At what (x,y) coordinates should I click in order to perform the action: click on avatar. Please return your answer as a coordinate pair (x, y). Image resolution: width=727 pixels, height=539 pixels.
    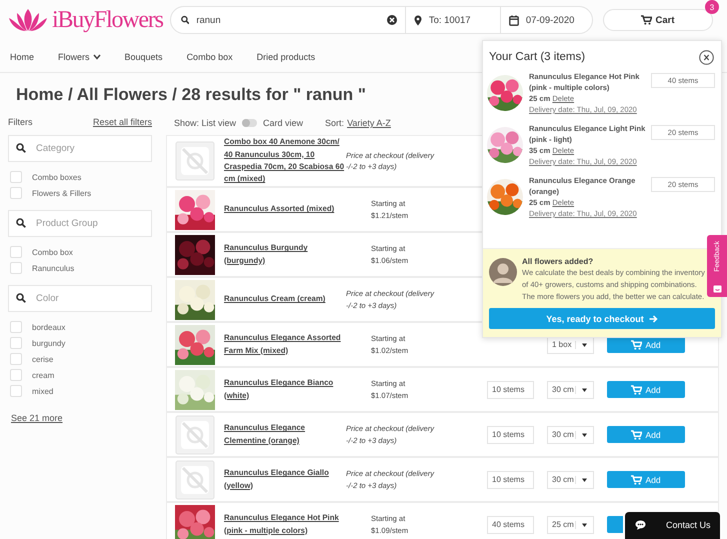
    Looking at the image, I should click on (503, 272).